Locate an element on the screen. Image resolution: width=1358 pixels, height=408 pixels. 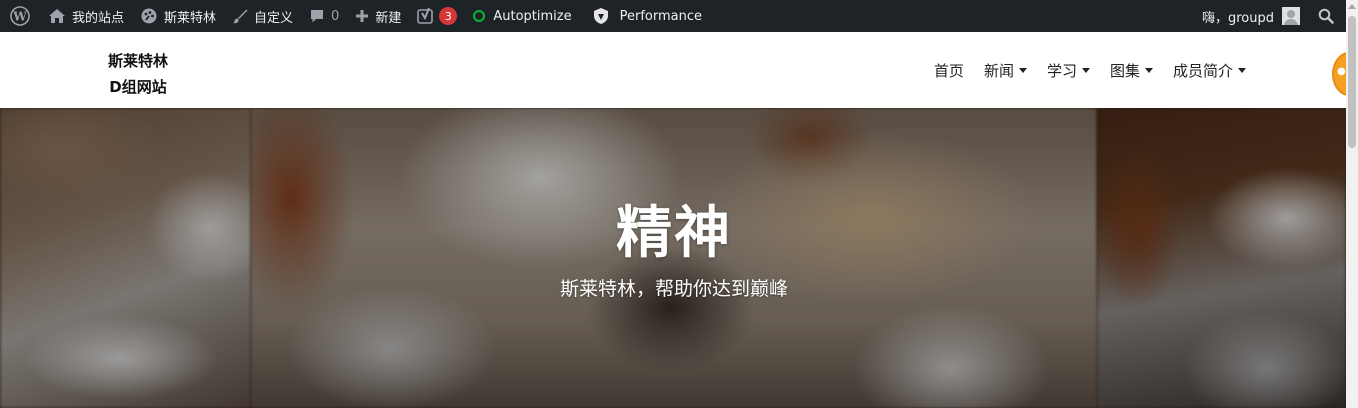
scroll-up-icon is located at coordinates (1352, 6).